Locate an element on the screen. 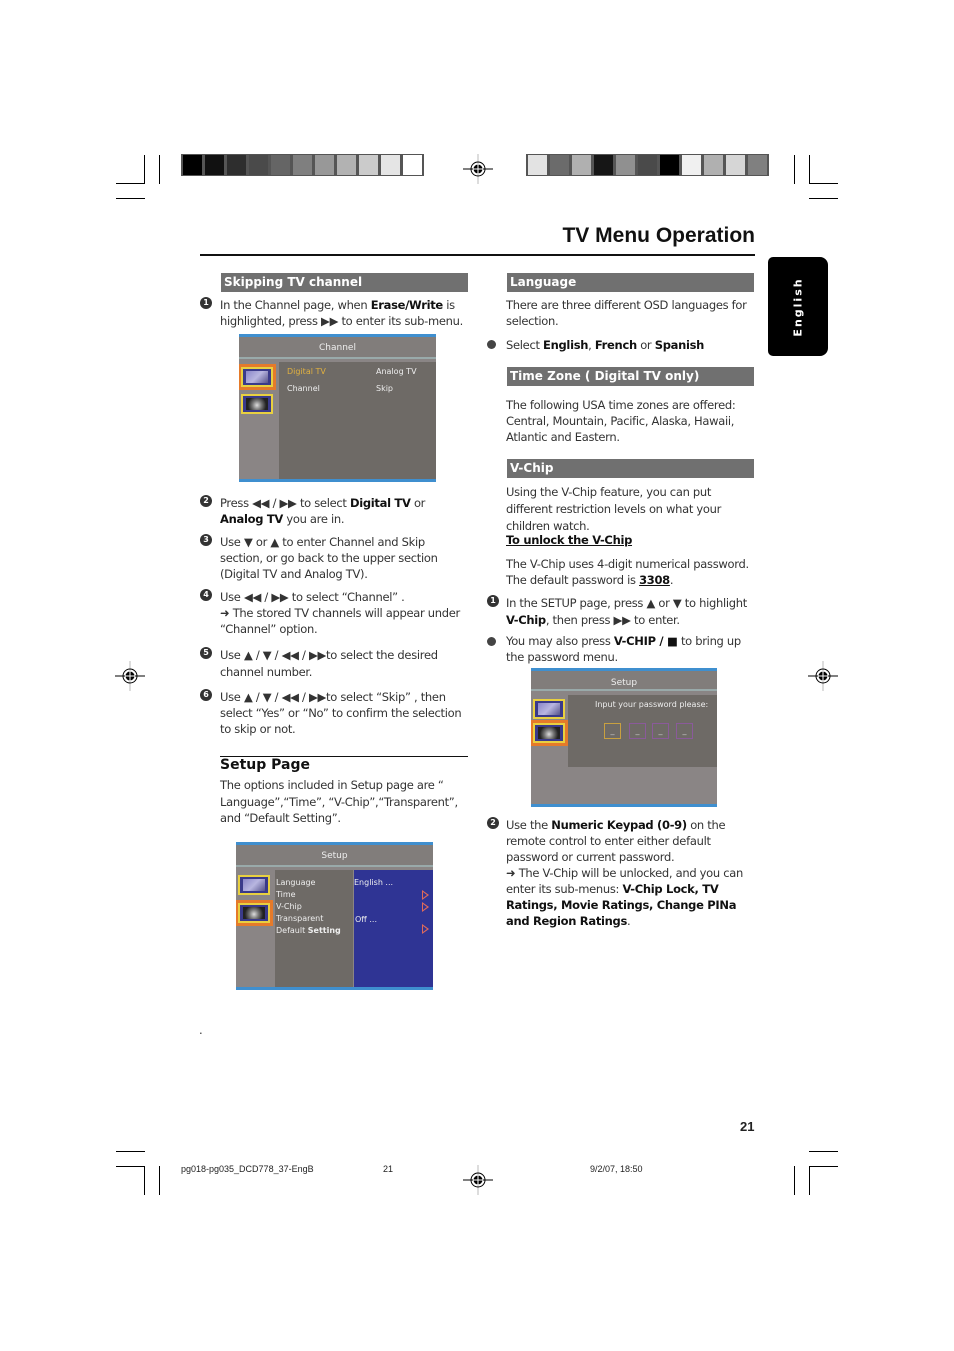  osd-setting-label: Setting is located at coordinates (324, 930).